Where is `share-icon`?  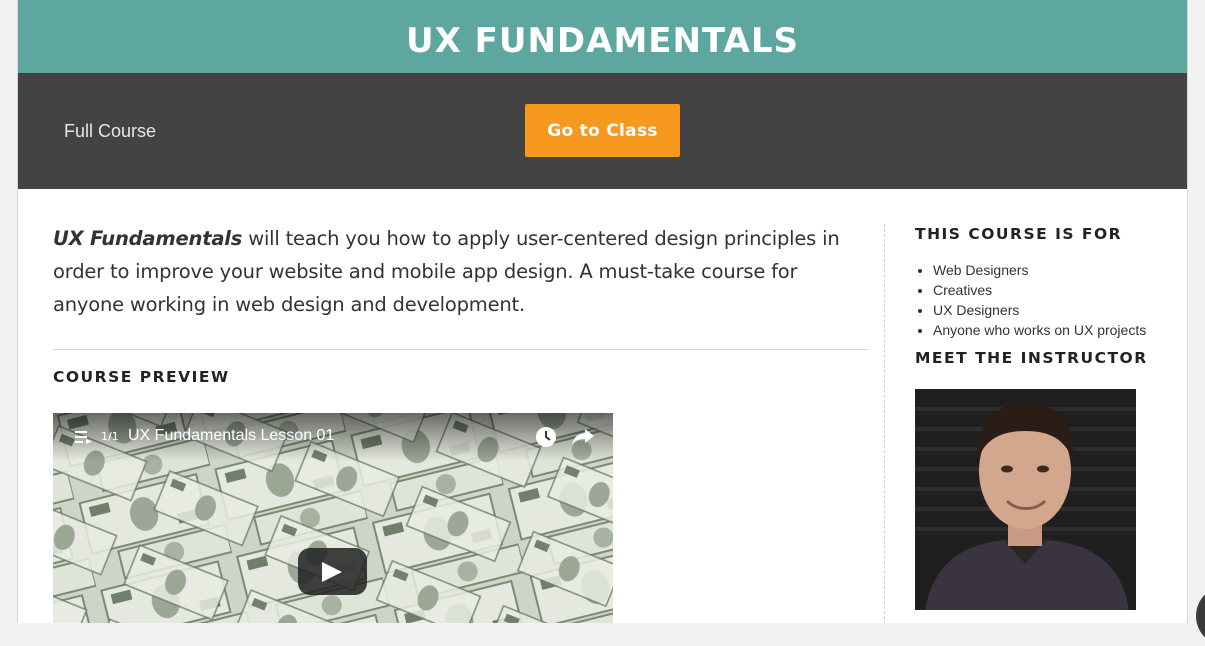 share-icon is located at coordinates (583, 437).